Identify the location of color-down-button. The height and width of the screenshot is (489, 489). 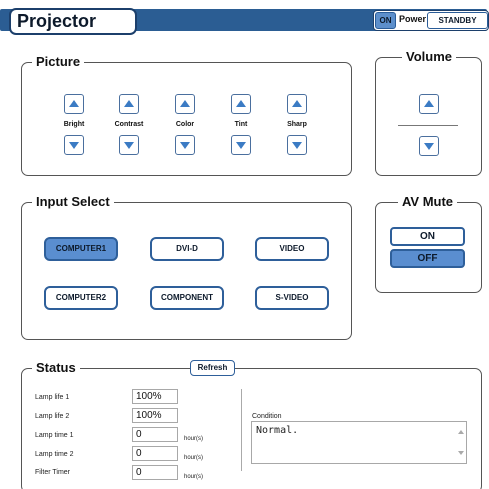
(185, 145).